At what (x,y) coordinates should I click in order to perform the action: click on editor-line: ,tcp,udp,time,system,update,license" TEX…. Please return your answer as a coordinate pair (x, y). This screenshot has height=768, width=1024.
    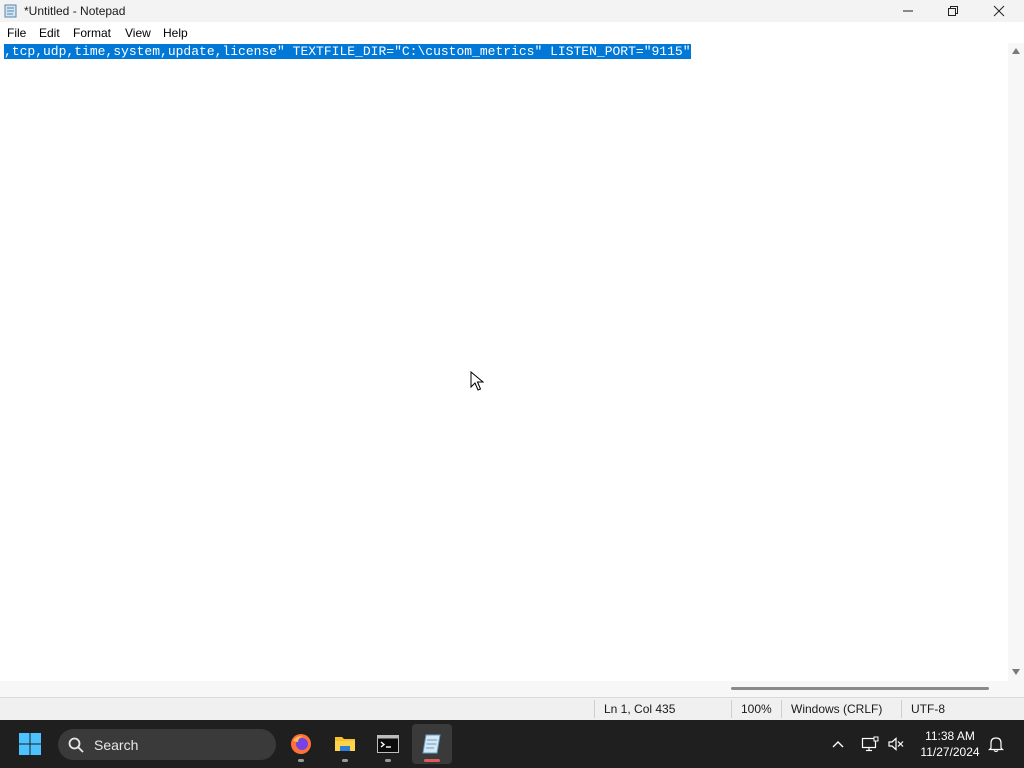
    Looking at the image, I should click on (347, 52).